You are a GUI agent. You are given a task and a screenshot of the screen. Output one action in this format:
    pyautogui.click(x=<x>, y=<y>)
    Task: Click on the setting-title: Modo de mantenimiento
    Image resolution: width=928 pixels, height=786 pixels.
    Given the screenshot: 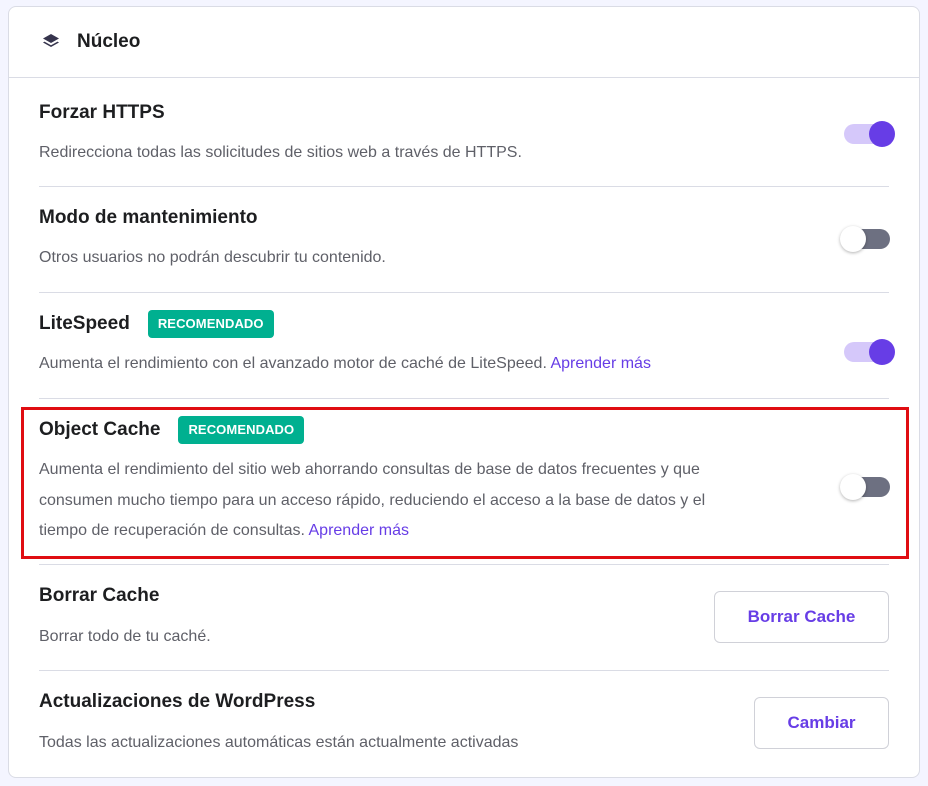 What is the action you would take?
    pyautogui.click(x=148, y=217)
    